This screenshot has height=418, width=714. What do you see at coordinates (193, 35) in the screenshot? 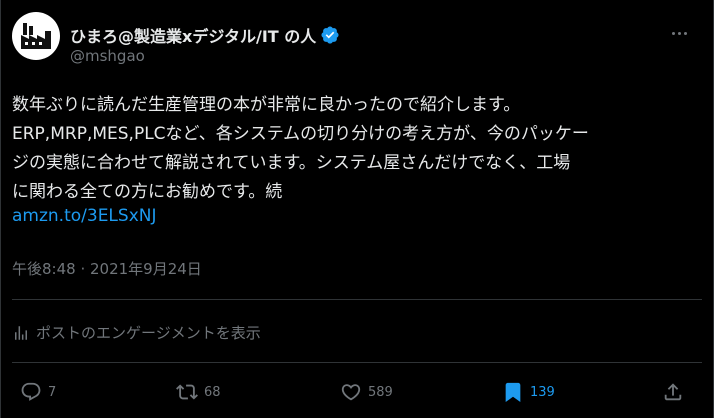
I see `author-display-name: ひまろ@製造業xデジタル/IT の人` at bounding box center [193, 35].